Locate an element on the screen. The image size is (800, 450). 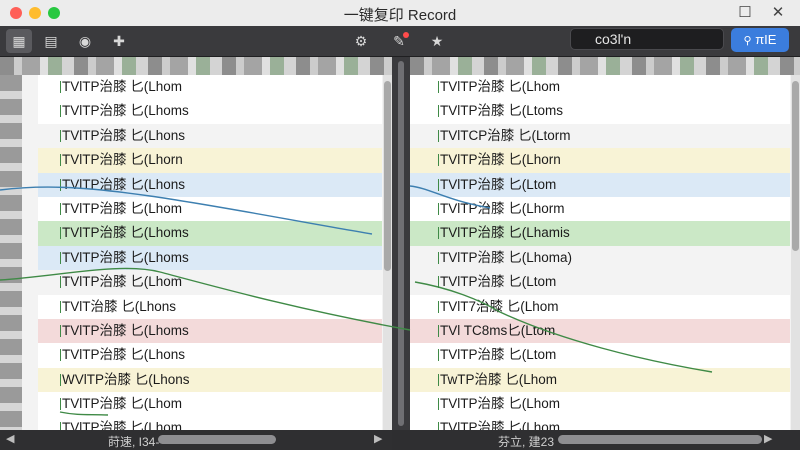
list-item: TVlT7治膝 匕(Lhom is located at coordinates (600, 306).